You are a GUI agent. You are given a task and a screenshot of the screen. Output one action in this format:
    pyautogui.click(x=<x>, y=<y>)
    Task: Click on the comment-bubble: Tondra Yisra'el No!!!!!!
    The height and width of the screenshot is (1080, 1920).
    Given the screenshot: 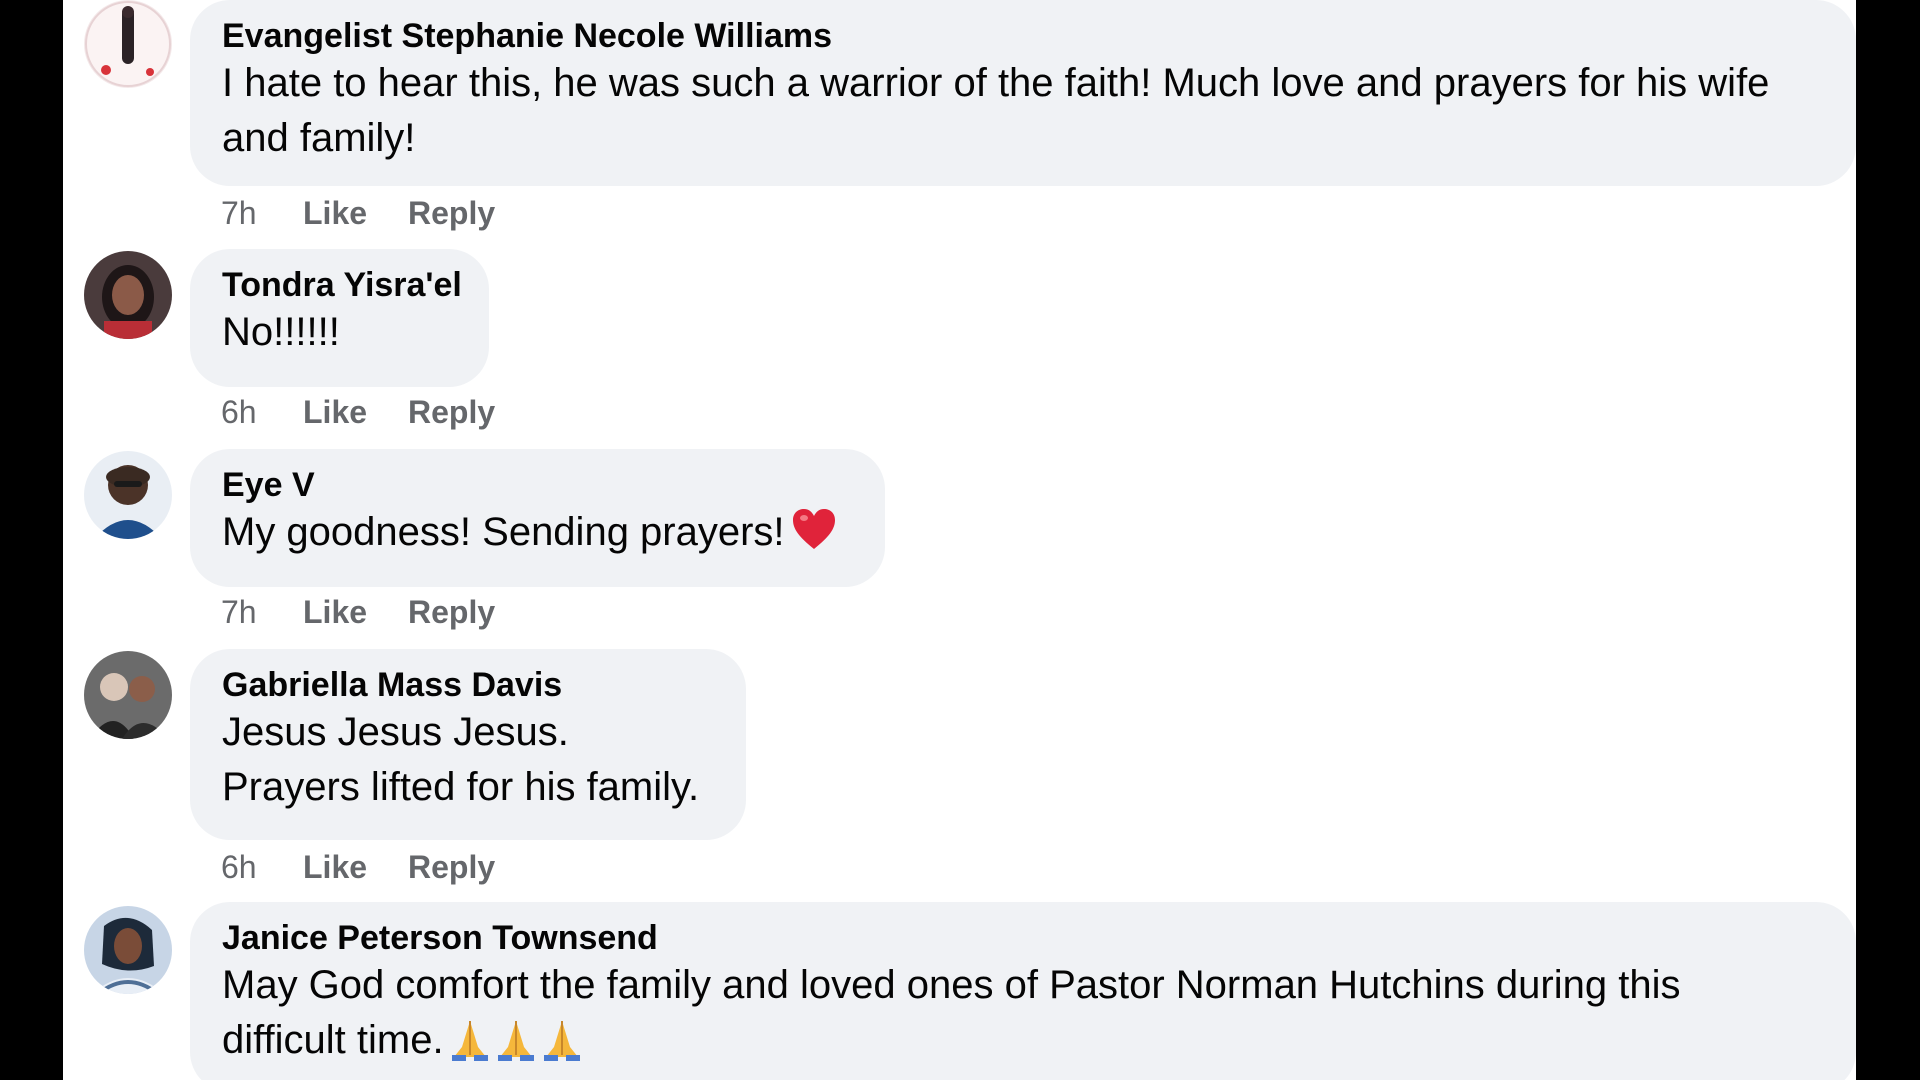 What is the action you would take?
    pyautogui.click(x=339, y=318)
    